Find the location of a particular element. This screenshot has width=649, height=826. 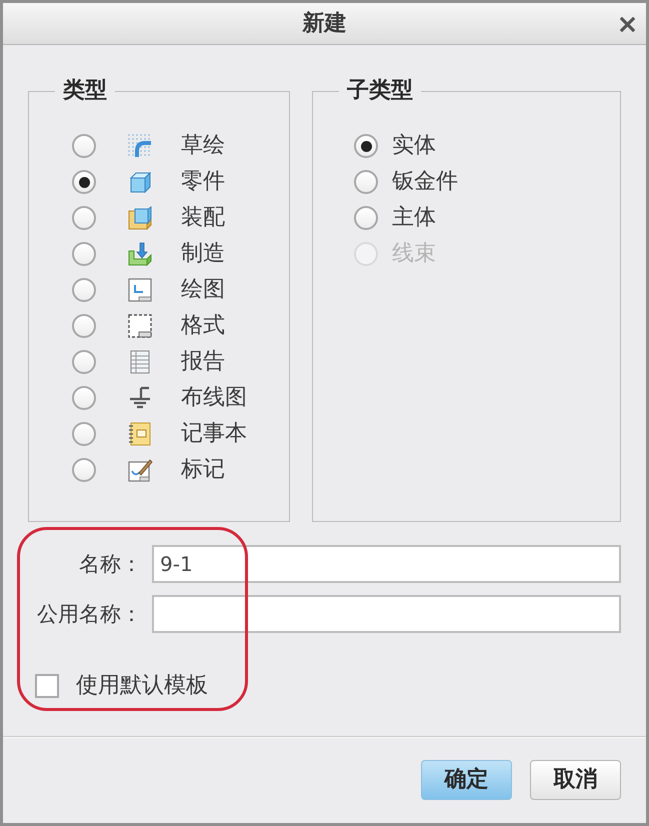

group-title: 子类型 is located at coordinates (380, 91).